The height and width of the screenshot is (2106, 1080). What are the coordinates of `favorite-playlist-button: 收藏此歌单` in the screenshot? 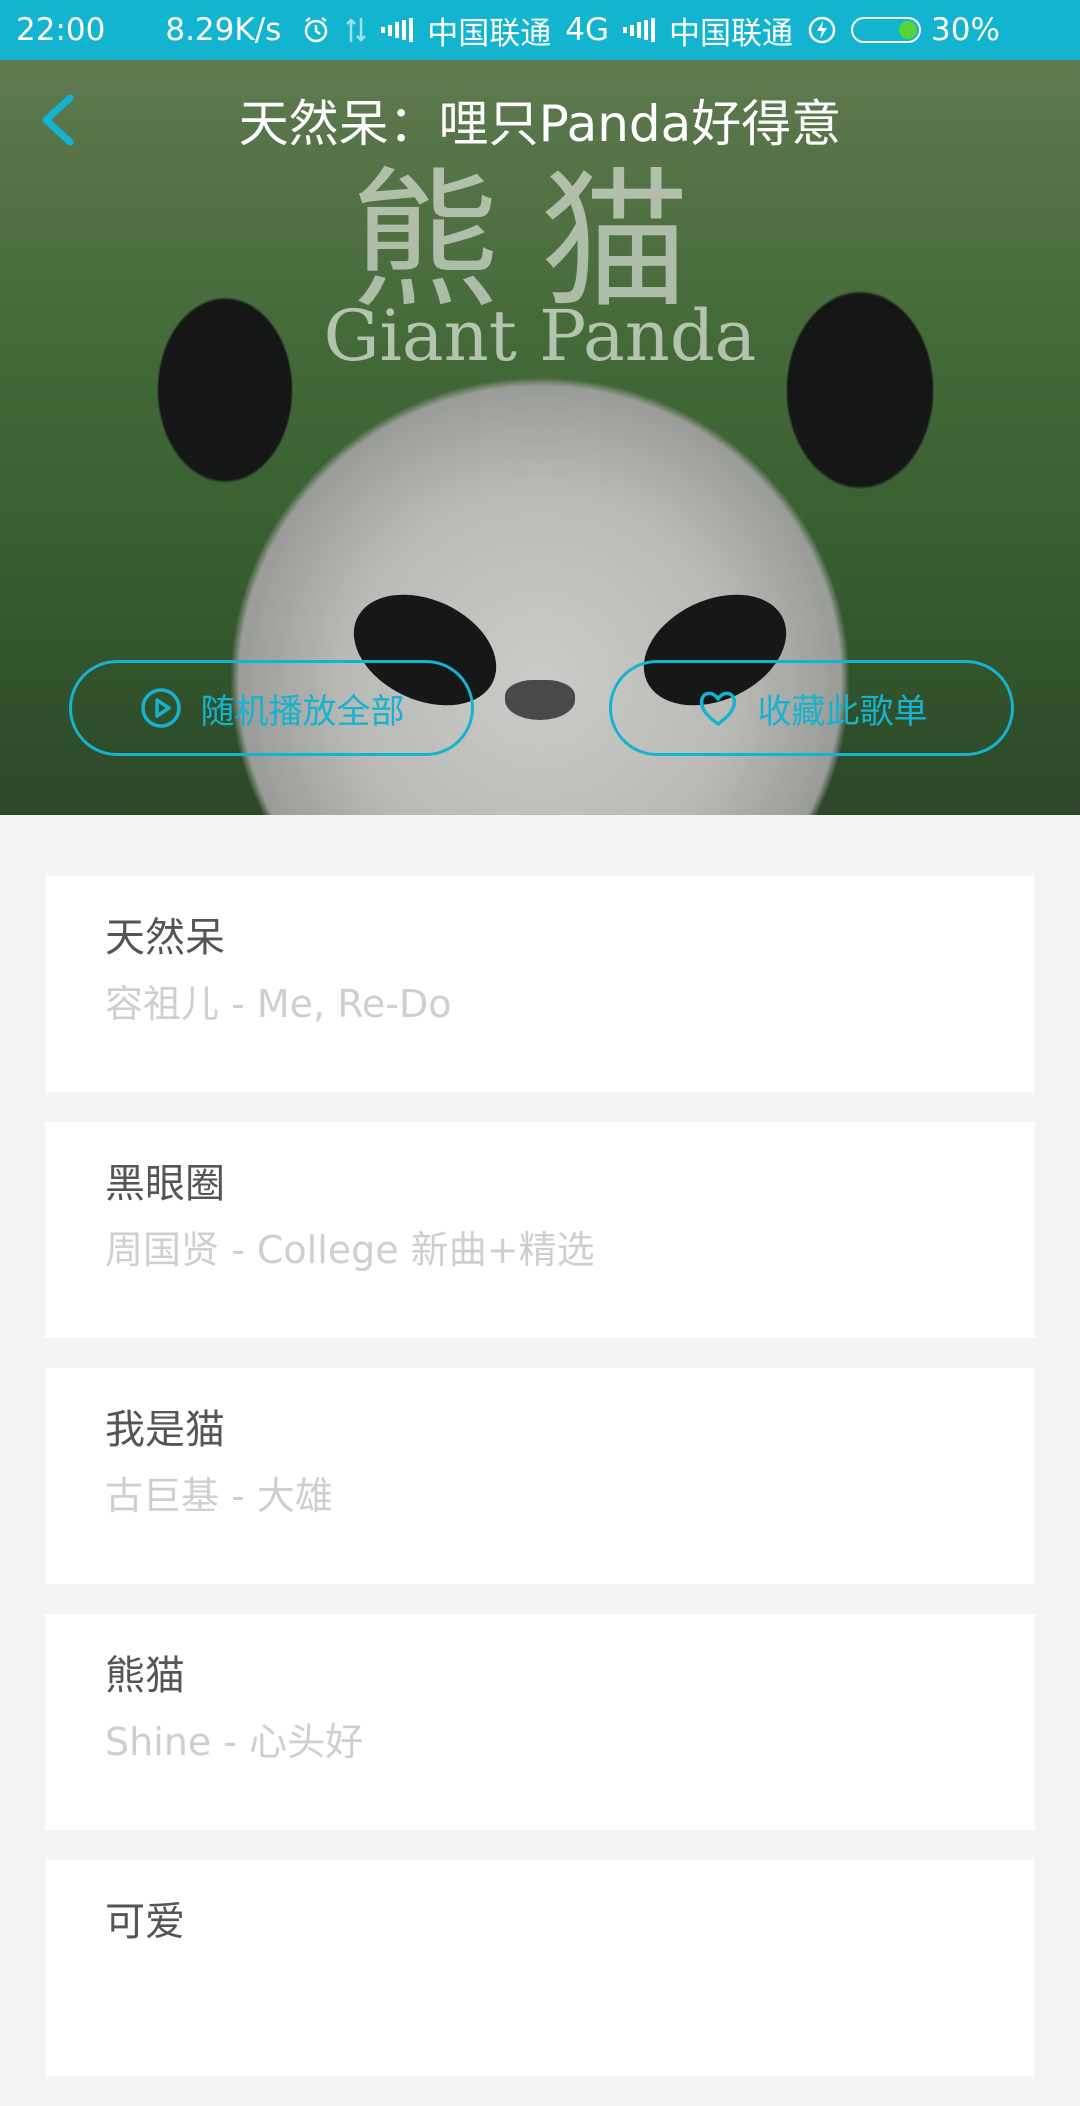 It's located at (811, 708).